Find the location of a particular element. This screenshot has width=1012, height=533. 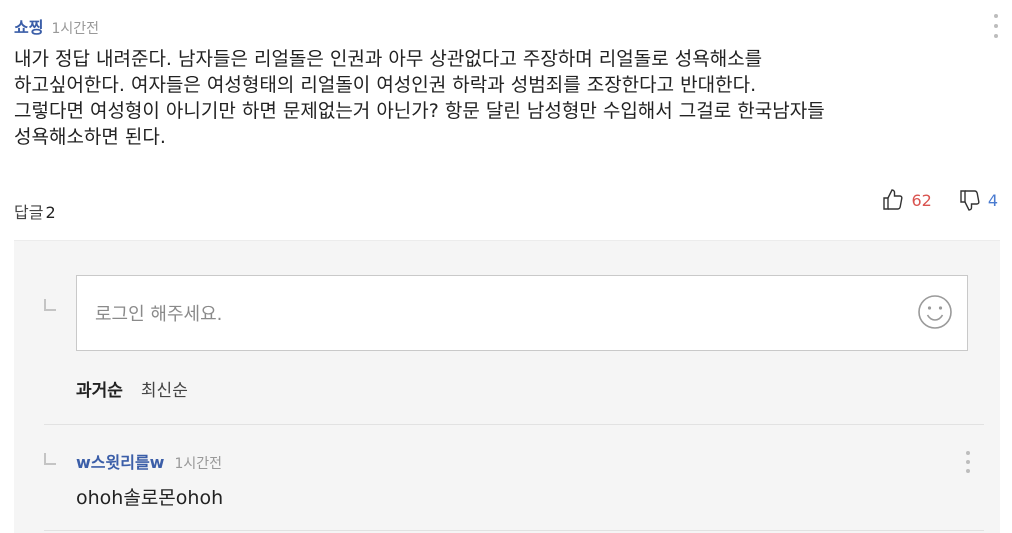

reply-text: ohoh솔로몬ohoh is located at coordinates (150, 498).